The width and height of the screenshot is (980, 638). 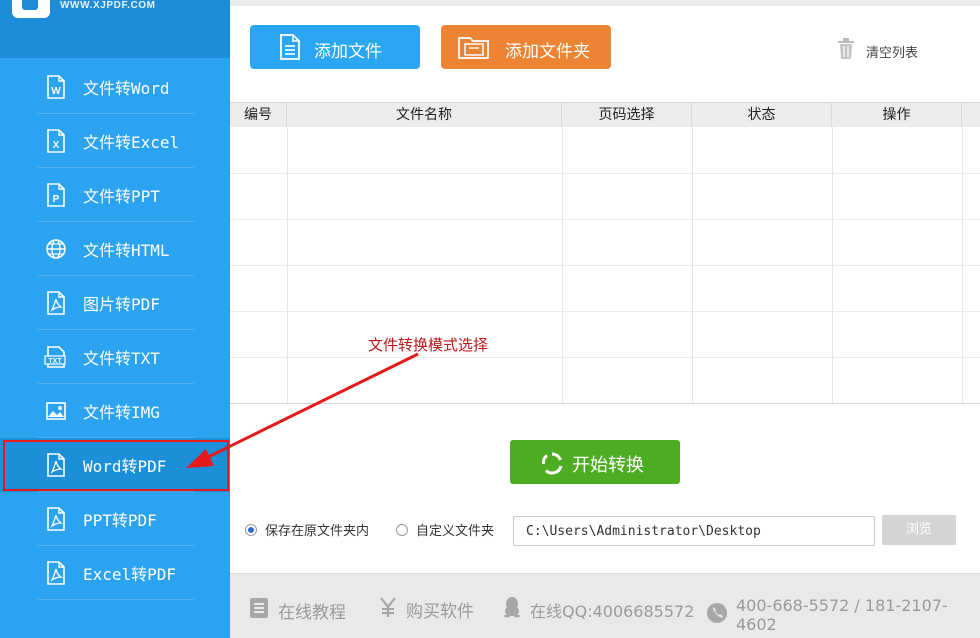 What do you see at coordinates (56, 357) in the screenshot?
I see `txt-icon: TXT` at bounding box center [56, 357].